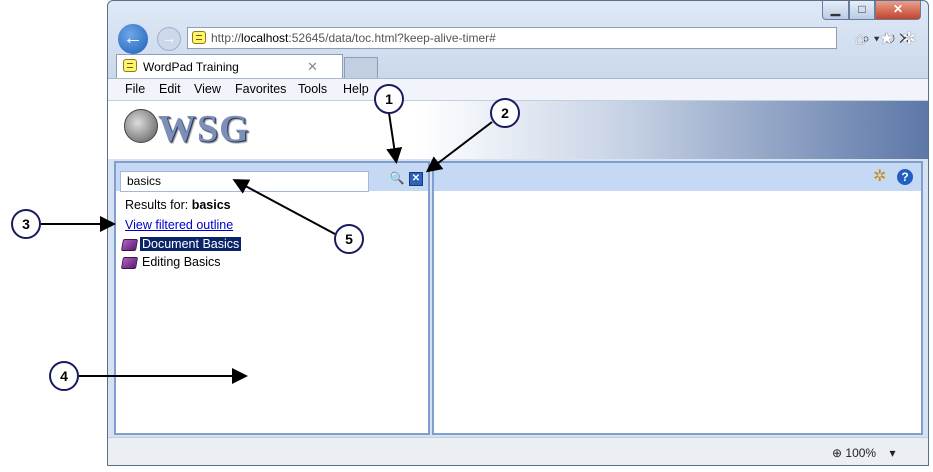 This screenshot has height=472, width=933. What do you see at coordinates (349, 239) in the screenshot?
I see `callout-5: 5` at bounding box center [349, 239].